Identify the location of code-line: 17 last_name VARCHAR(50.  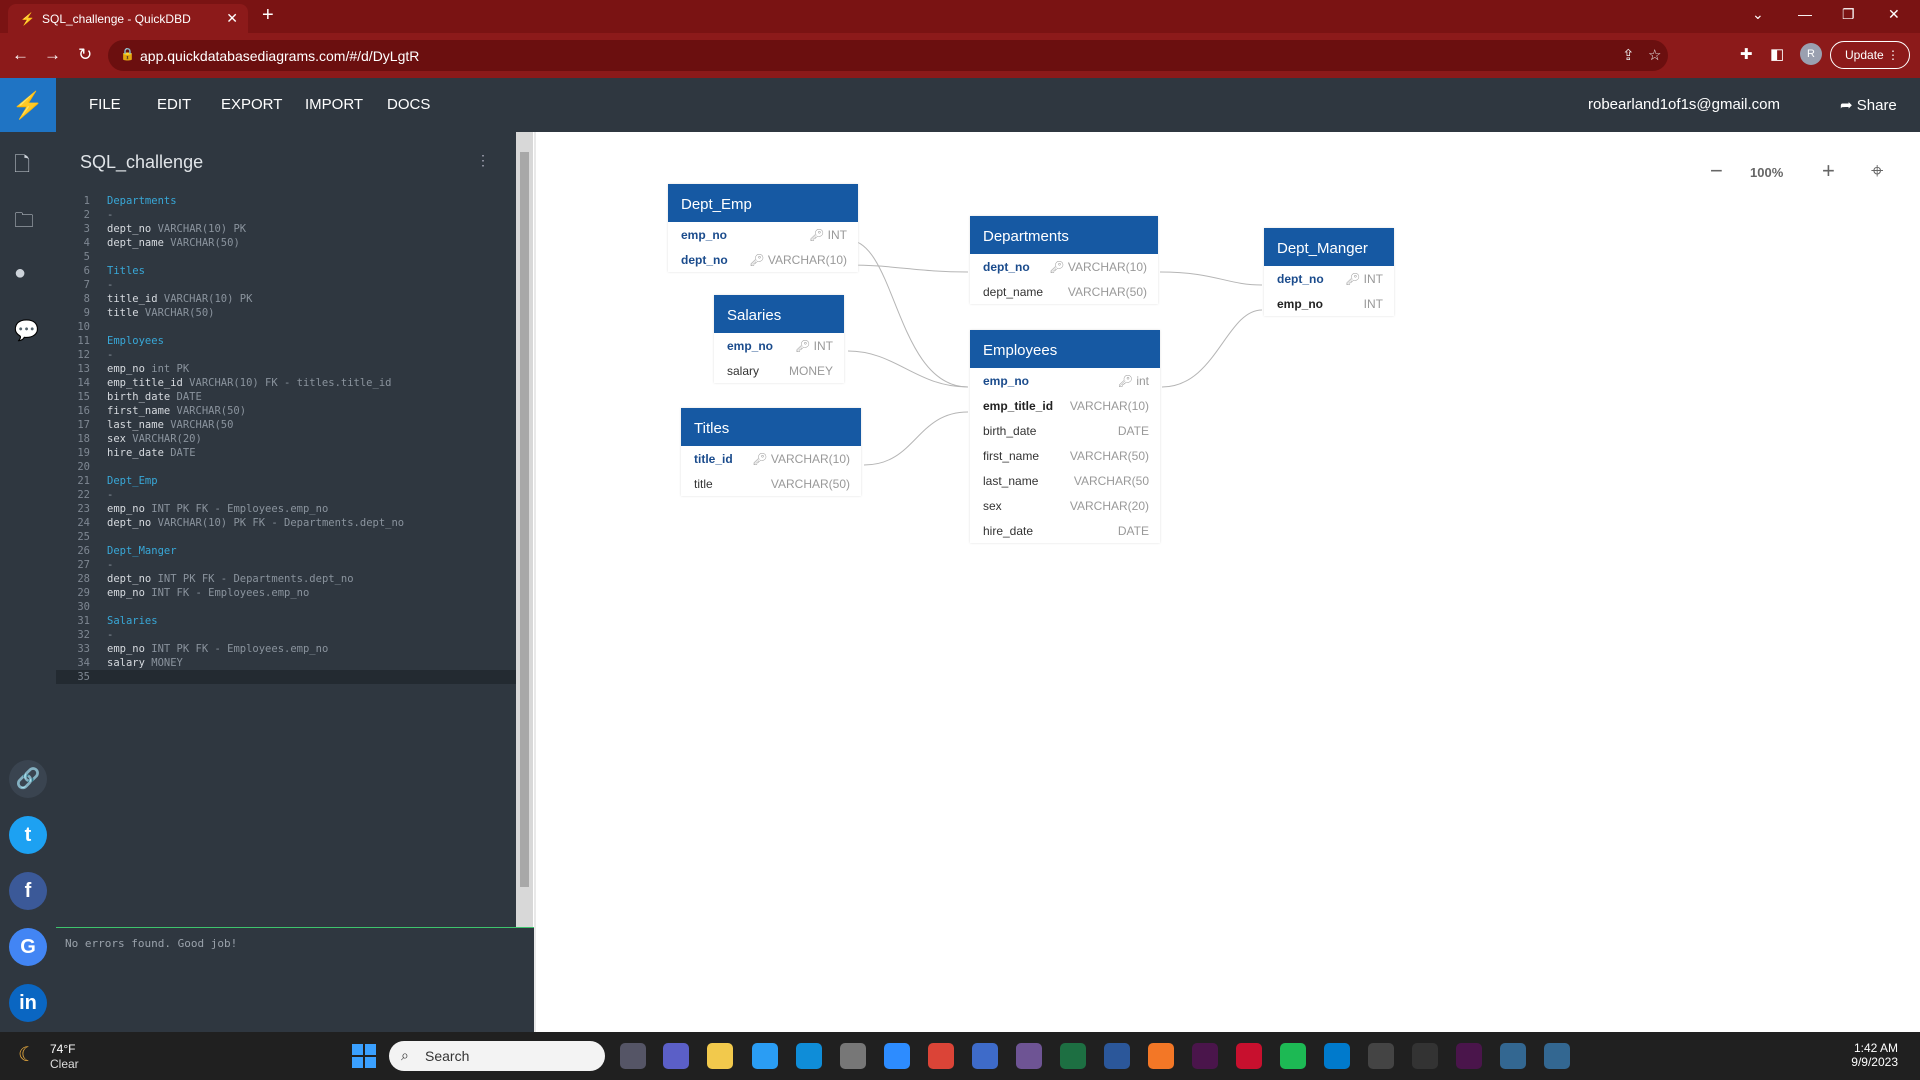
(286, 425).